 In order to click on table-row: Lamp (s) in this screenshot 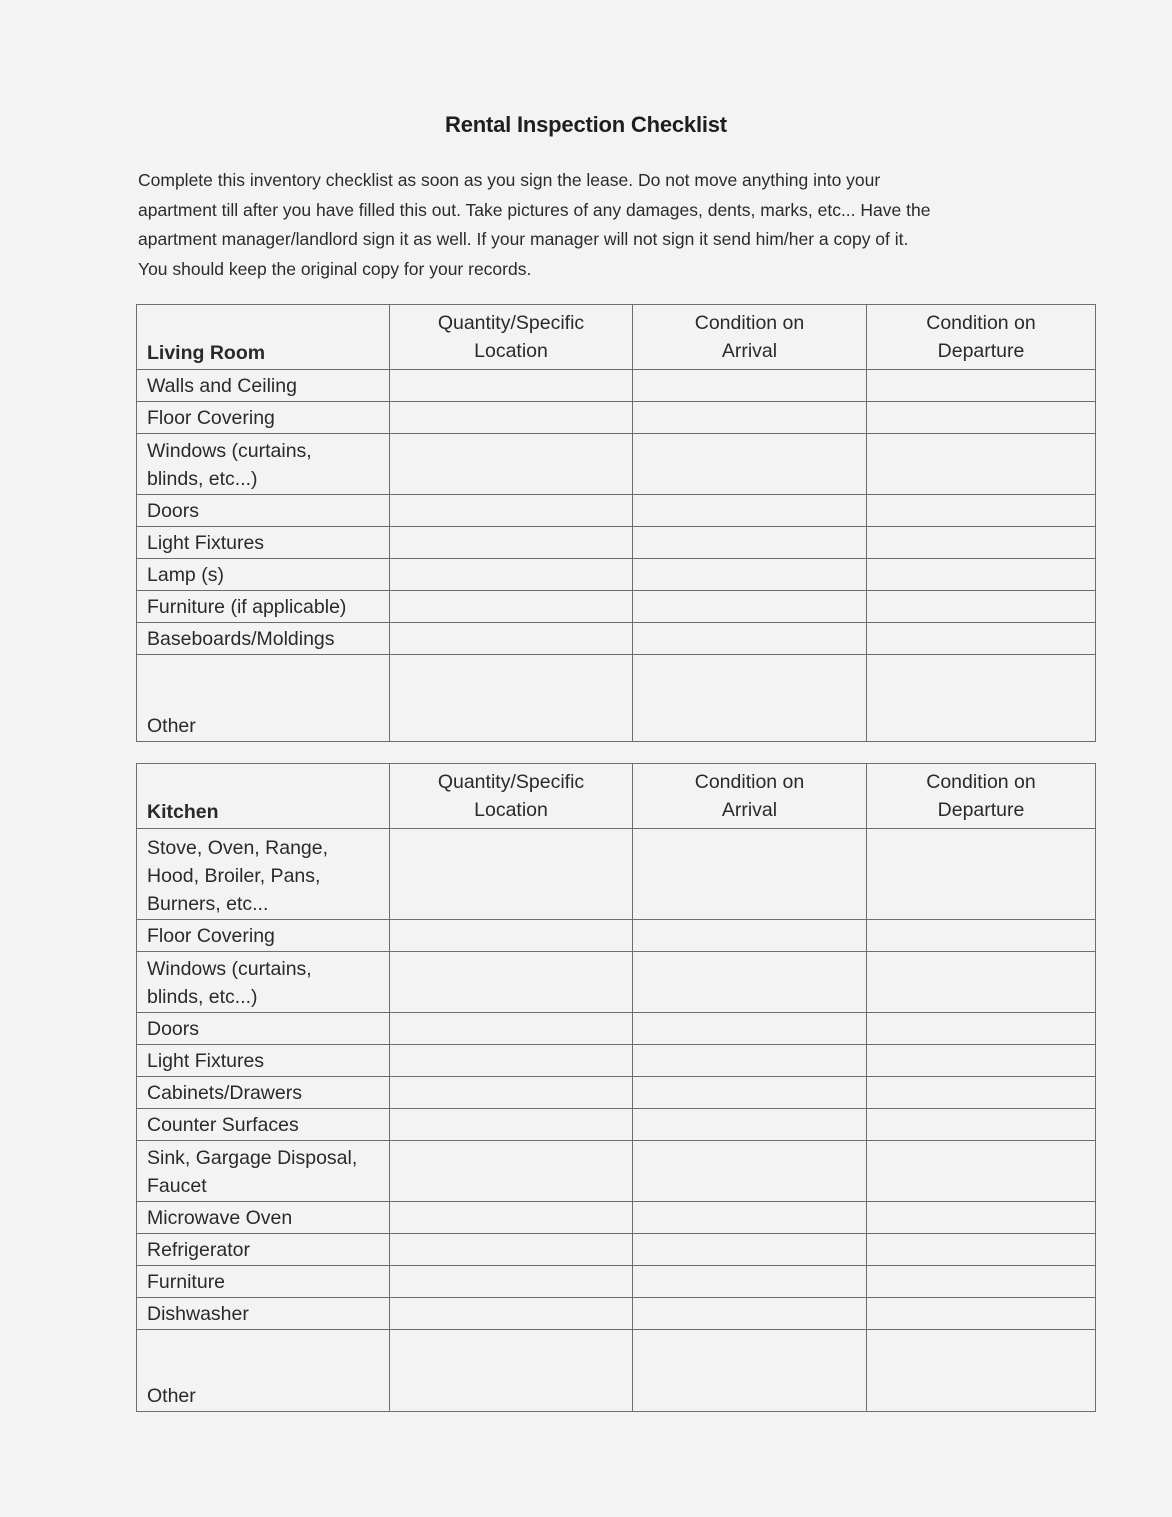, I will do `click(616, 574)`.